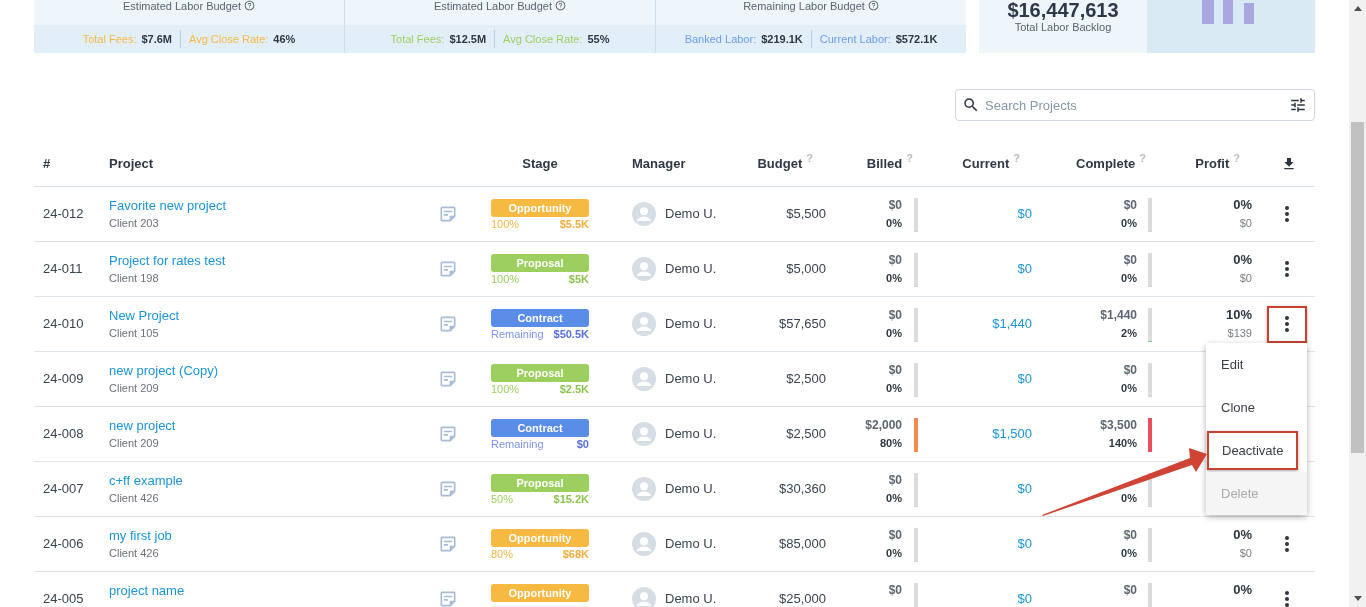 This screenshot has width=1366, height=607. What do you see at coordinates (505, 279) in the screenshot?
I see `stage-note: 100%` at bounding box center [505, 279].